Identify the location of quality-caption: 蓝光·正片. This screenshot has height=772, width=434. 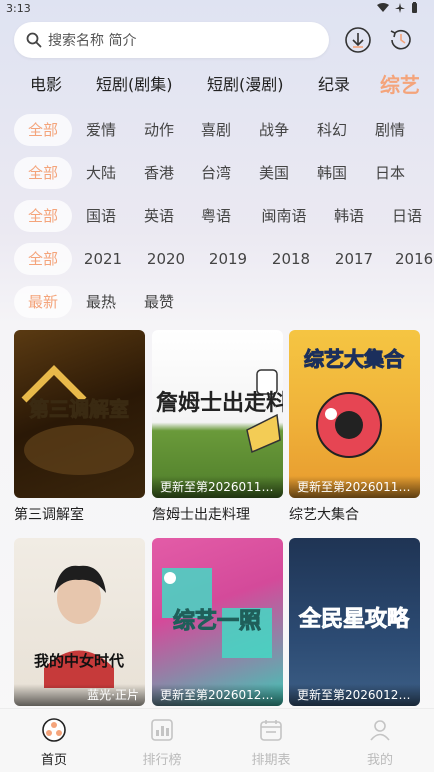
(79, 695).